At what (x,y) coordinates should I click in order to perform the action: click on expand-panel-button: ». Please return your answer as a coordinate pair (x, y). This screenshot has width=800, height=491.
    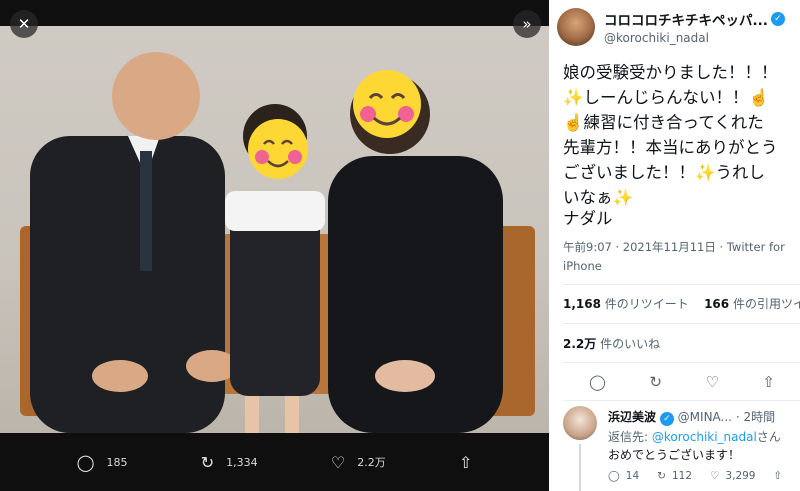
    Looking at the image, I should click on (527, 24).